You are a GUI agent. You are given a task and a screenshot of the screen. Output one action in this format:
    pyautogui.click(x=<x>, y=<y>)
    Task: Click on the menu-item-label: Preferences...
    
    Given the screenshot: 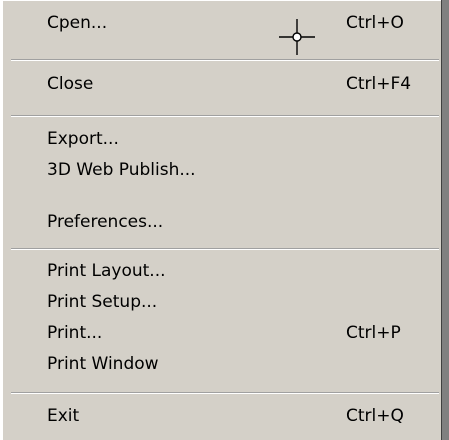 What is the action you would take?
    pyautogui.click(x=105, y=222)
    